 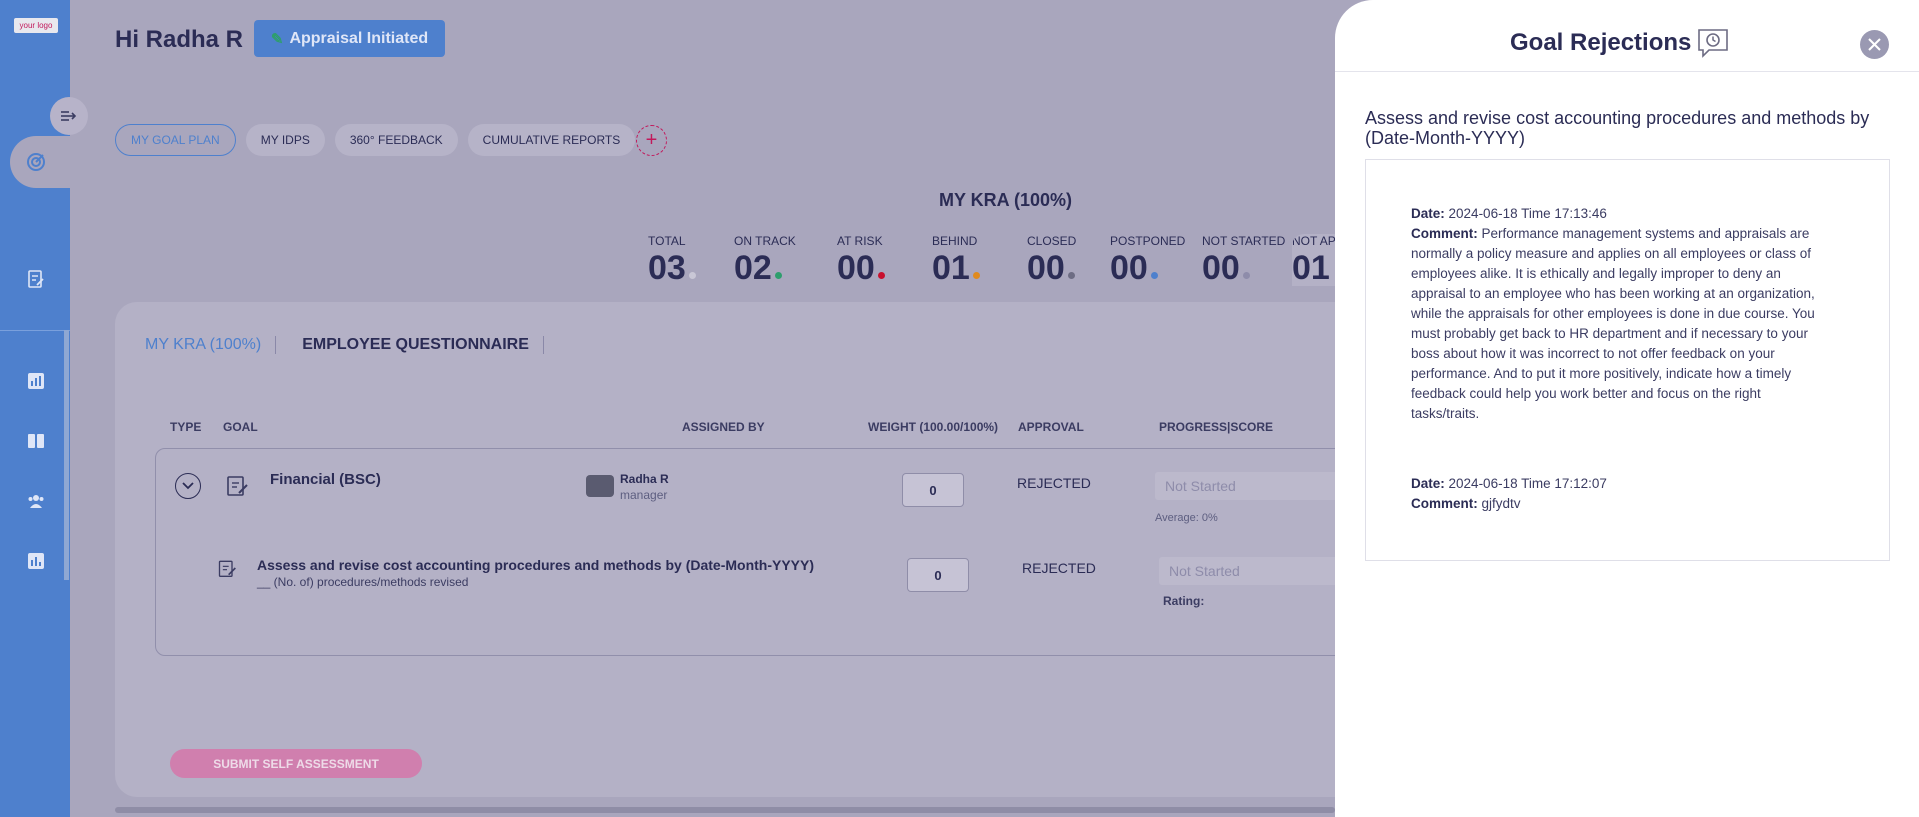 What do you see at coordinates (938, 575) in the screenshot?
I see `goal-weight-input: 0` at bounding box center [938, 575].